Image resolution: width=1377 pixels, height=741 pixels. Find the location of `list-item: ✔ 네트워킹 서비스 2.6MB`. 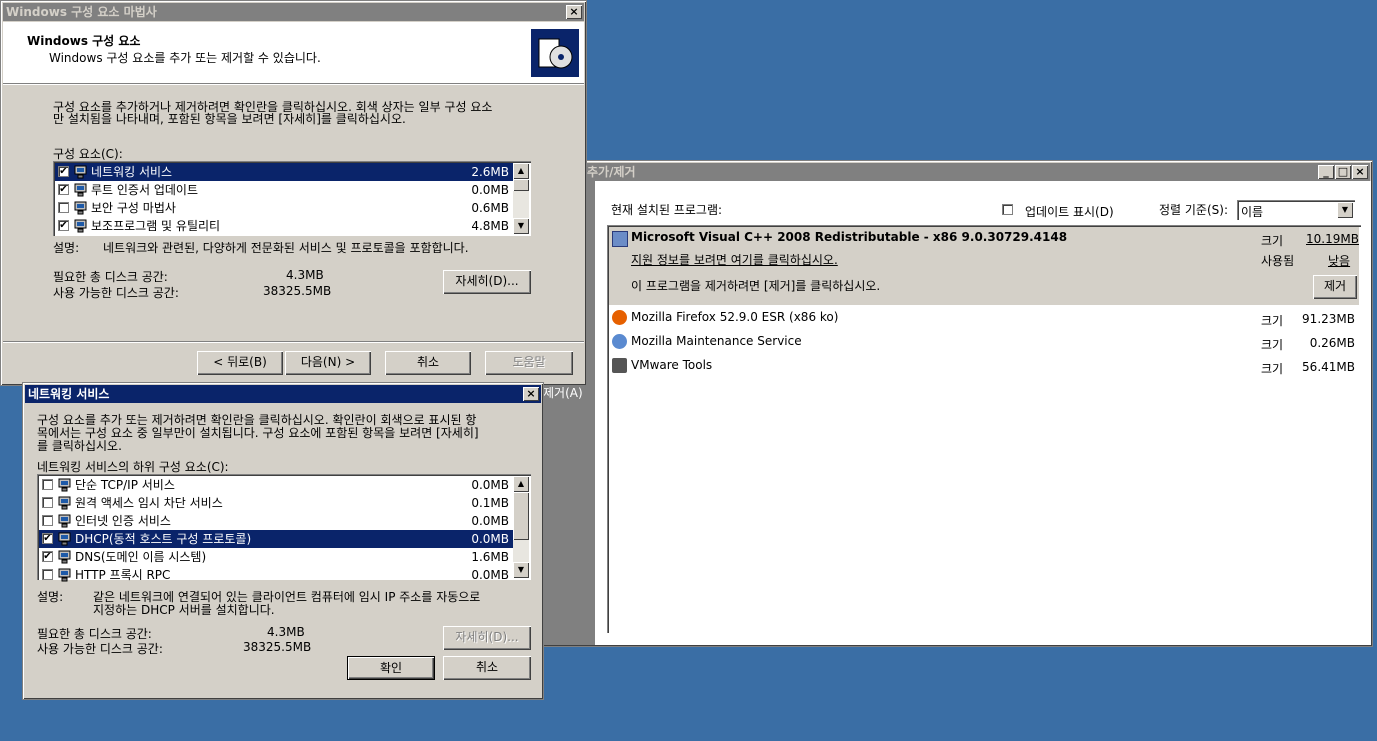

list-item: ✔ 네트워킹 서비스 2.6MB is located at coordinates (284, 172).